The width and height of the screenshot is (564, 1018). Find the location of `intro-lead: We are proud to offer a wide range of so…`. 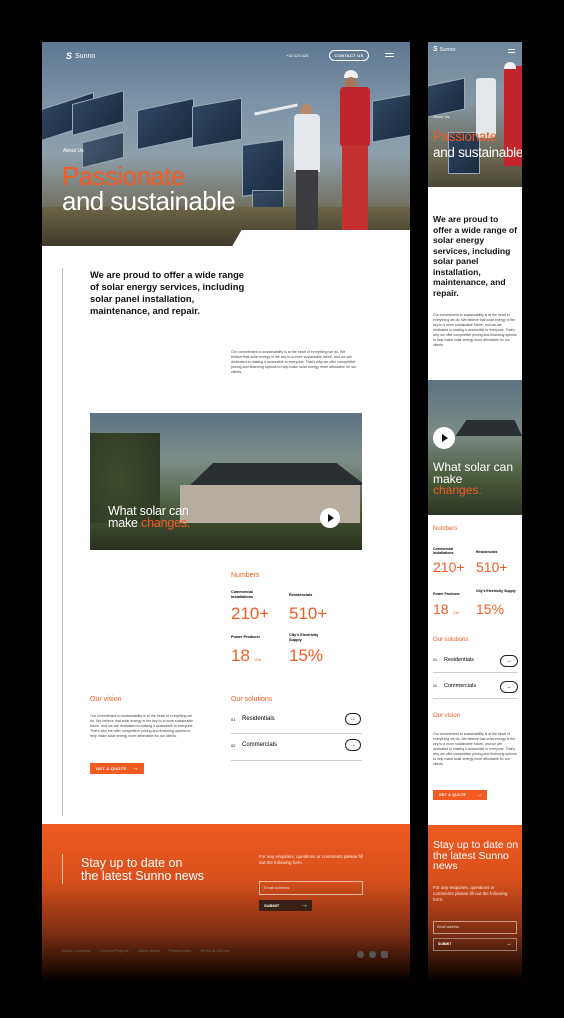

intro-lead: We are proud to offer a wide range of so… is located at coordinates (475, 256).